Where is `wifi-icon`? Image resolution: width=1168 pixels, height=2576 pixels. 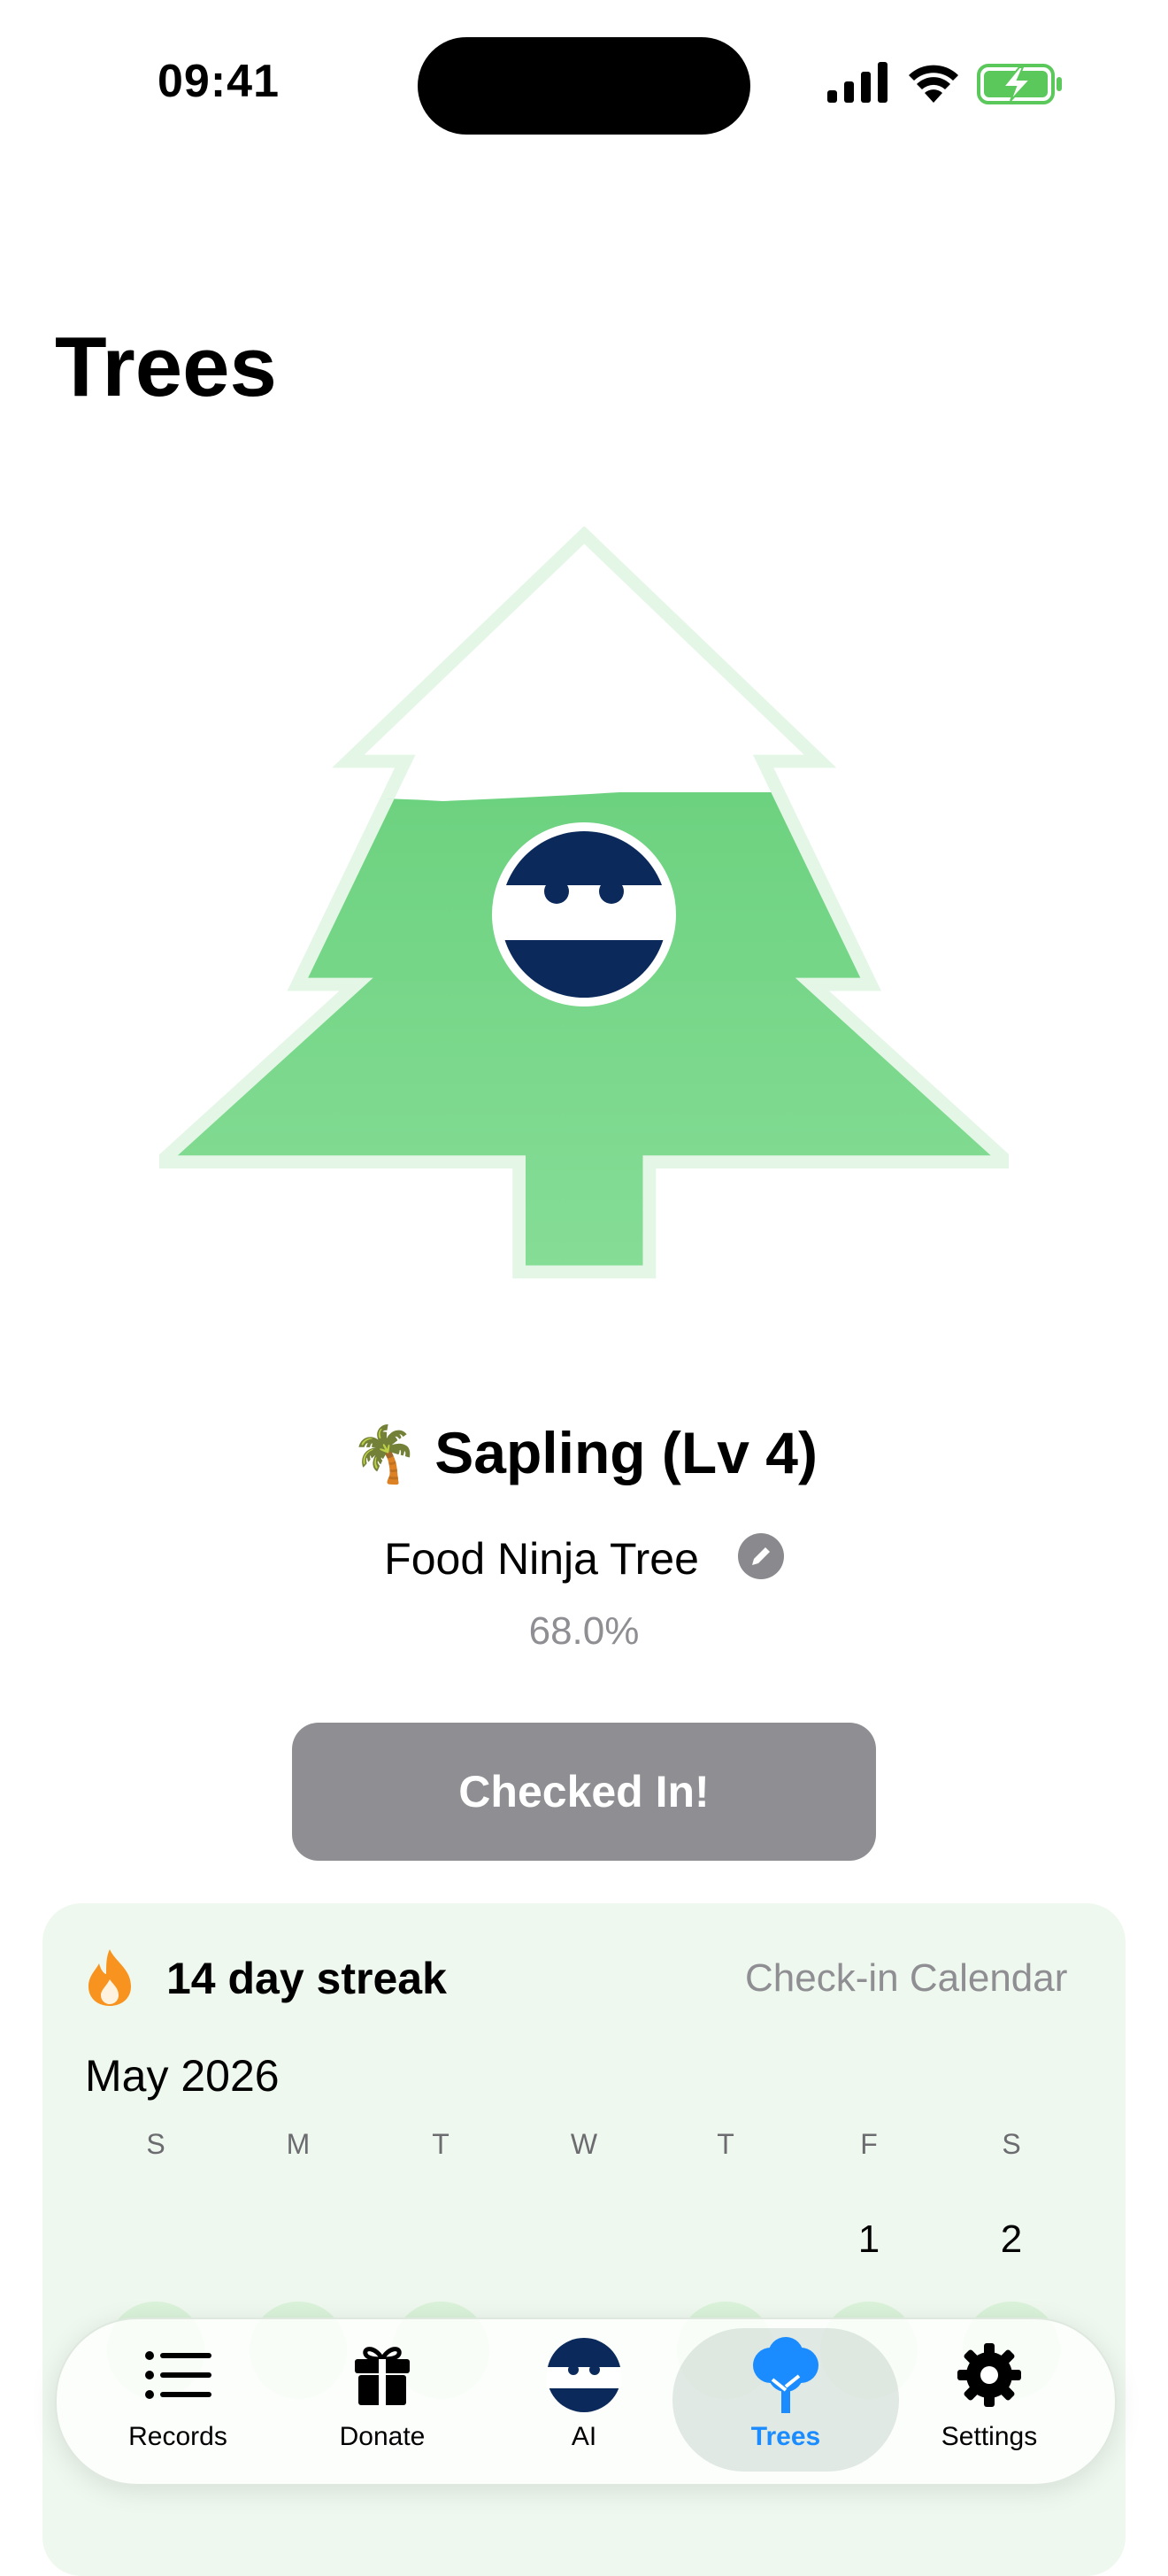
wifi-icon is located at coordinates (934, 84).